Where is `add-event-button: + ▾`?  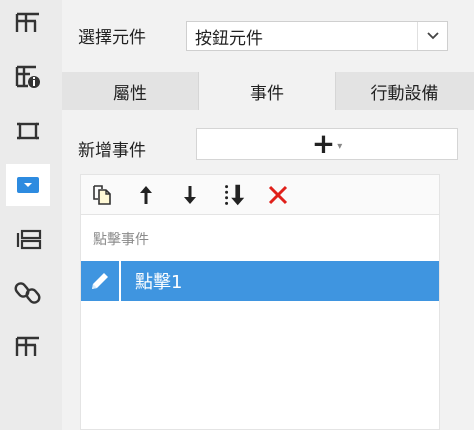 add-event-button: + ▾ is located at coordinates (327, 144).